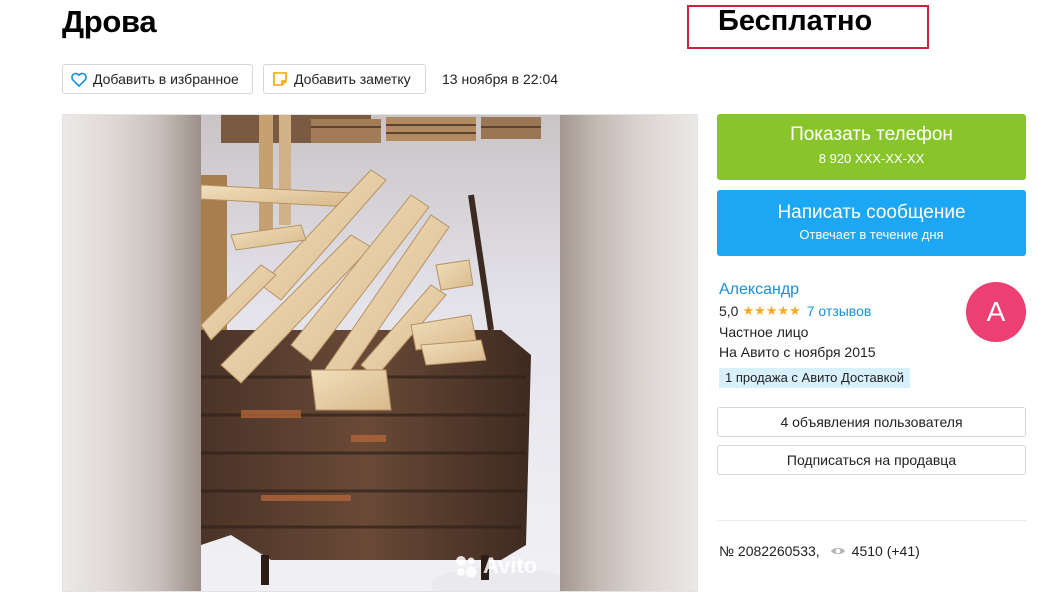  I want to click on add-note-label: Добавить заметку, so click(352, 79).